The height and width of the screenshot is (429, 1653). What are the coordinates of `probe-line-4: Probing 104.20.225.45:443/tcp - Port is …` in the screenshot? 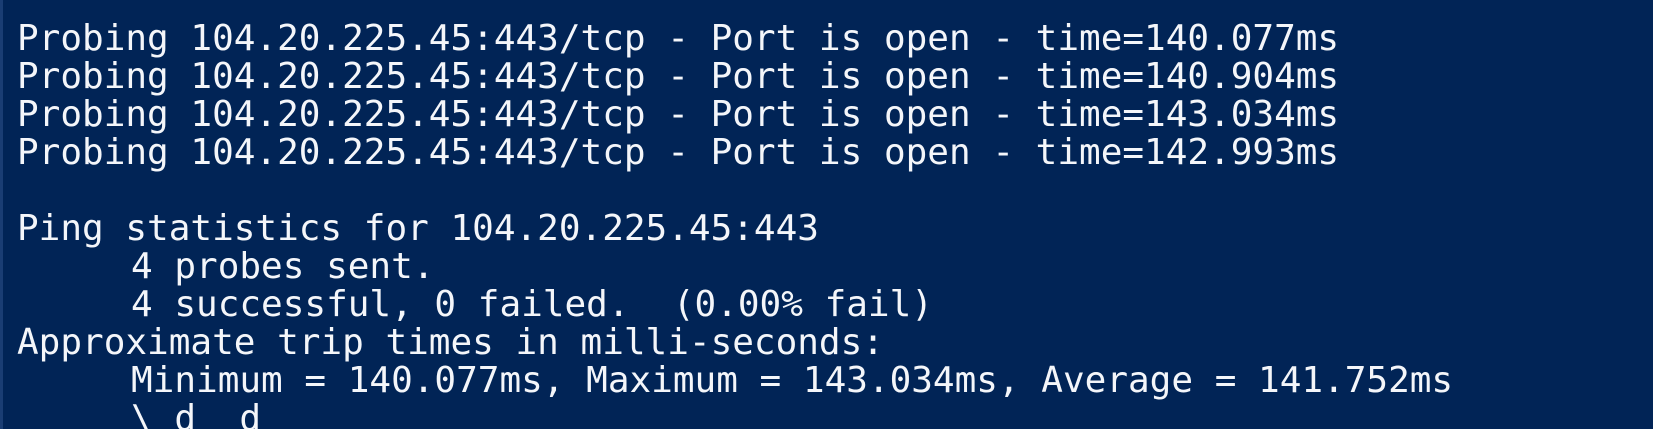 It's located at (678, 152).